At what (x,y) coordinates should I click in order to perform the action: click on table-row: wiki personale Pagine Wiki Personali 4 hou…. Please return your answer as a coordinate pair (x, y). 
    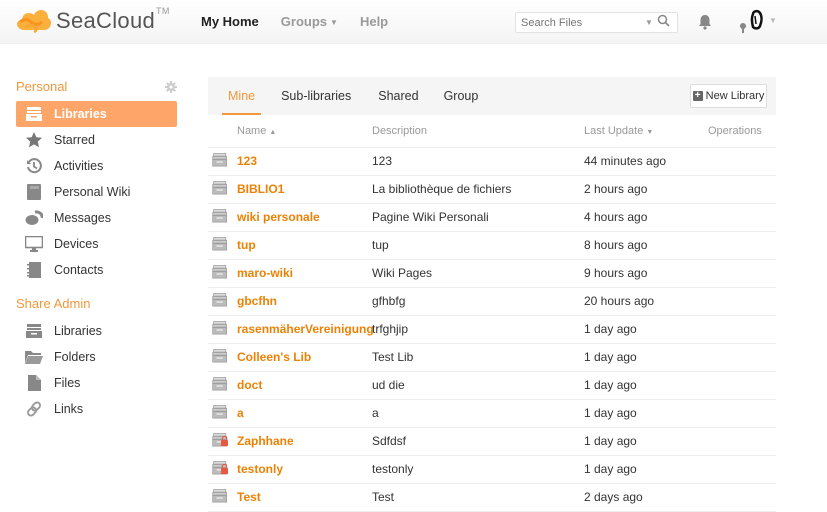
    Looking at the image, I should click on (492, 217).